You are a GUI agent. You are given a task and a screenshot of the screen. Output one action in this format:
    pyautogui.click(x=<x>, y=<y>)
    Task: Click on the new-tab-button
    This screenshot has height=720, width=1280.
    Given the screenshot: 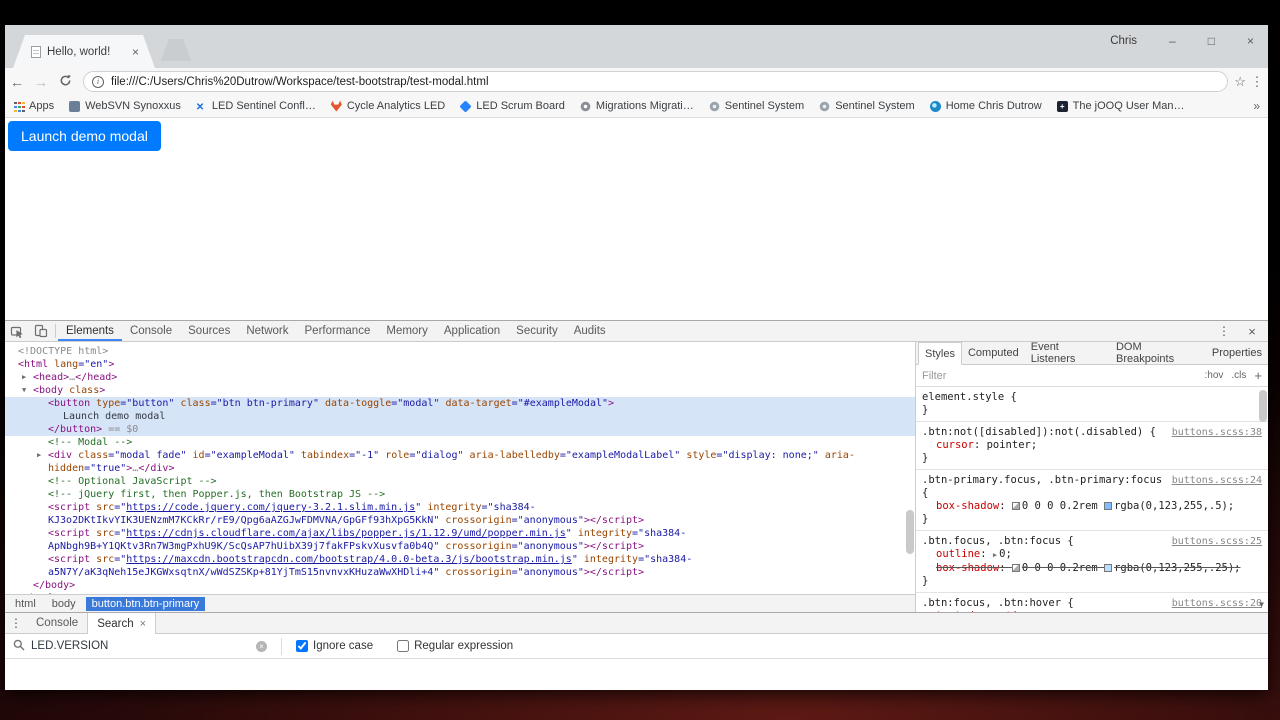 What is the action you would take?
    pyautogui.click(x=176, y=50)
    